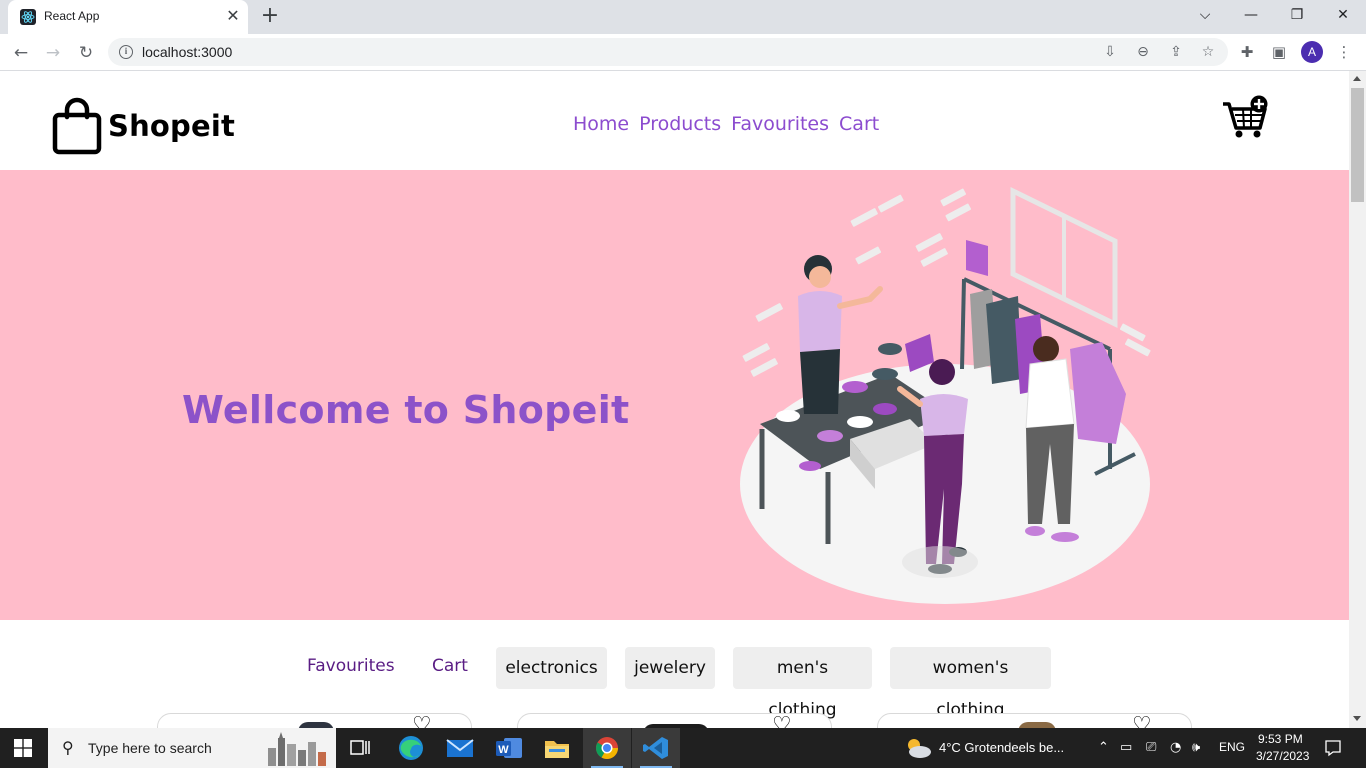  I want to click on hero-title: Wellcome to Shopeit, so click(406, 410).